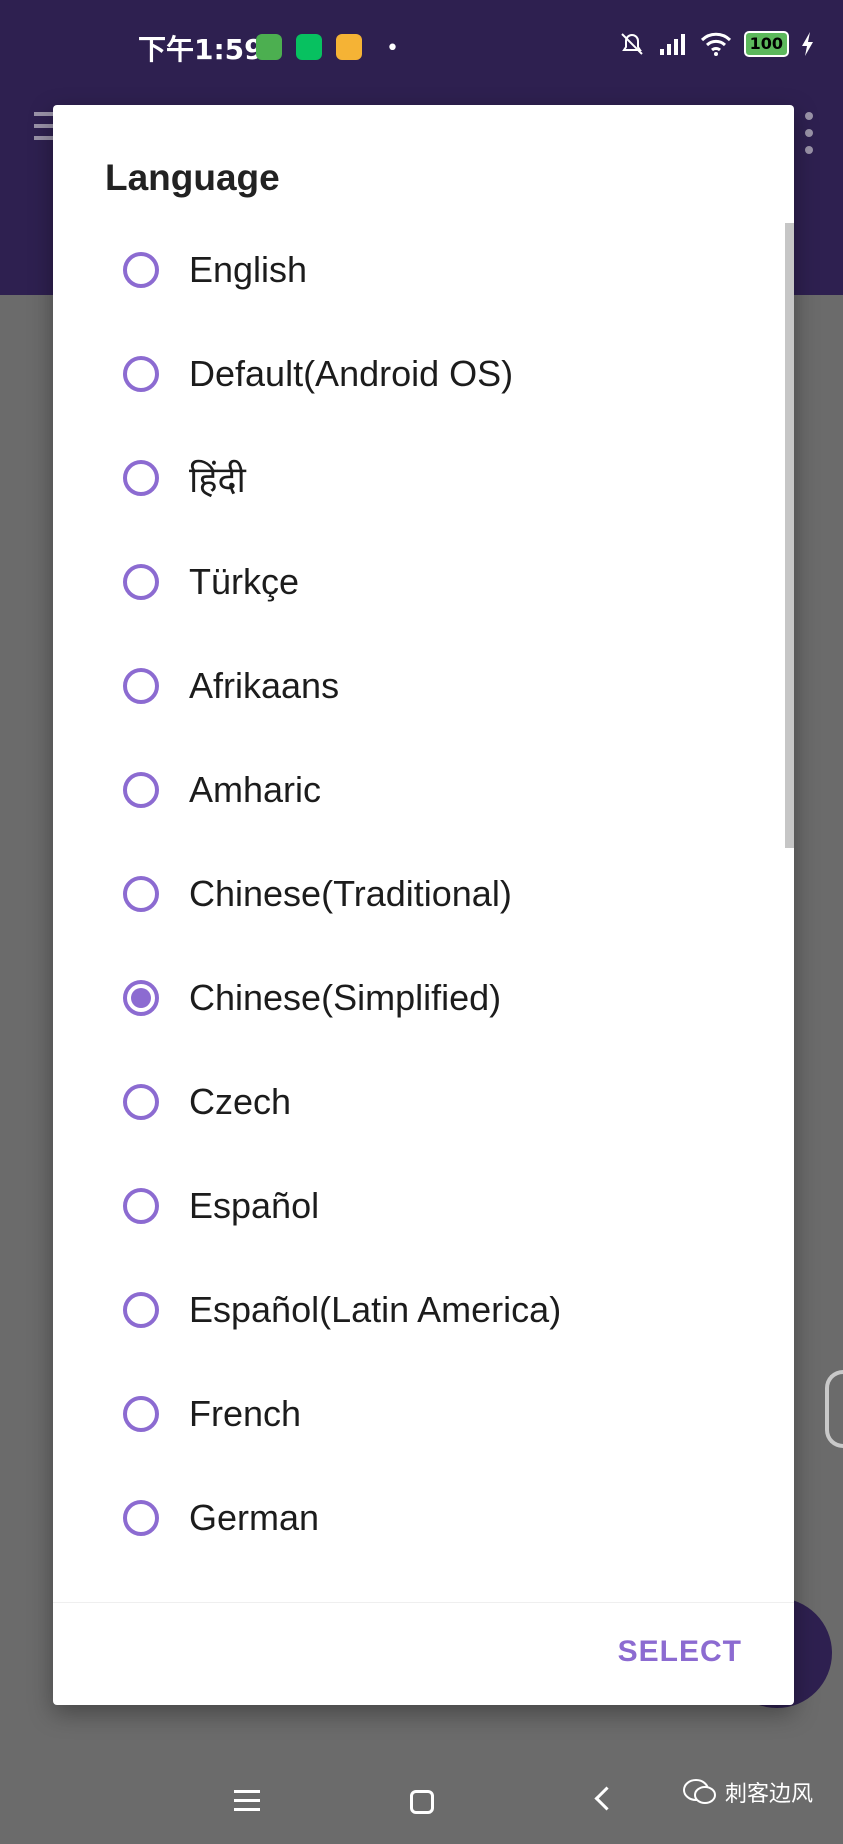  I want to click on option-label: German, so click(254, 1517).